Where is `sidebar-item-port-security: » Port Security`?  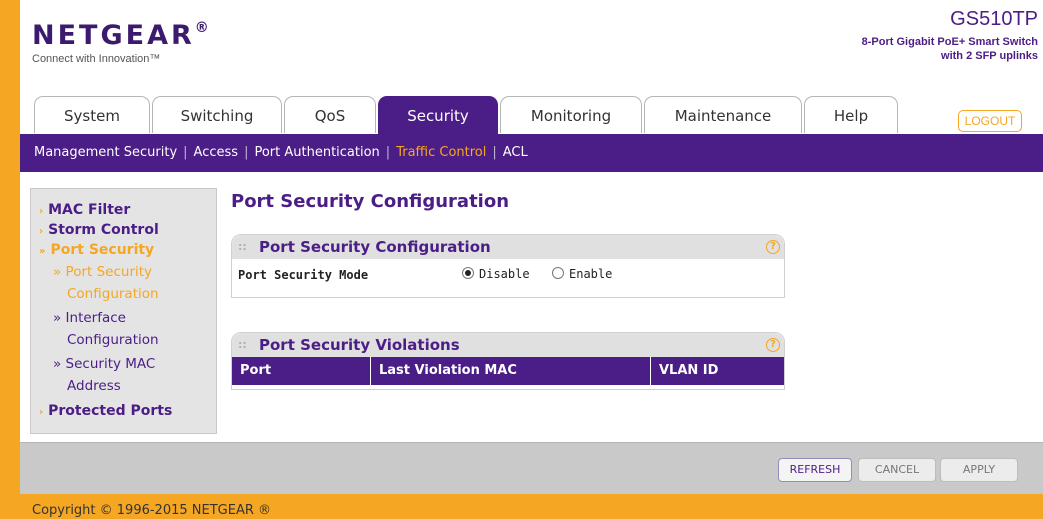 sidebar-item-port-security: » Port Security is located at coordinates (96, 250).